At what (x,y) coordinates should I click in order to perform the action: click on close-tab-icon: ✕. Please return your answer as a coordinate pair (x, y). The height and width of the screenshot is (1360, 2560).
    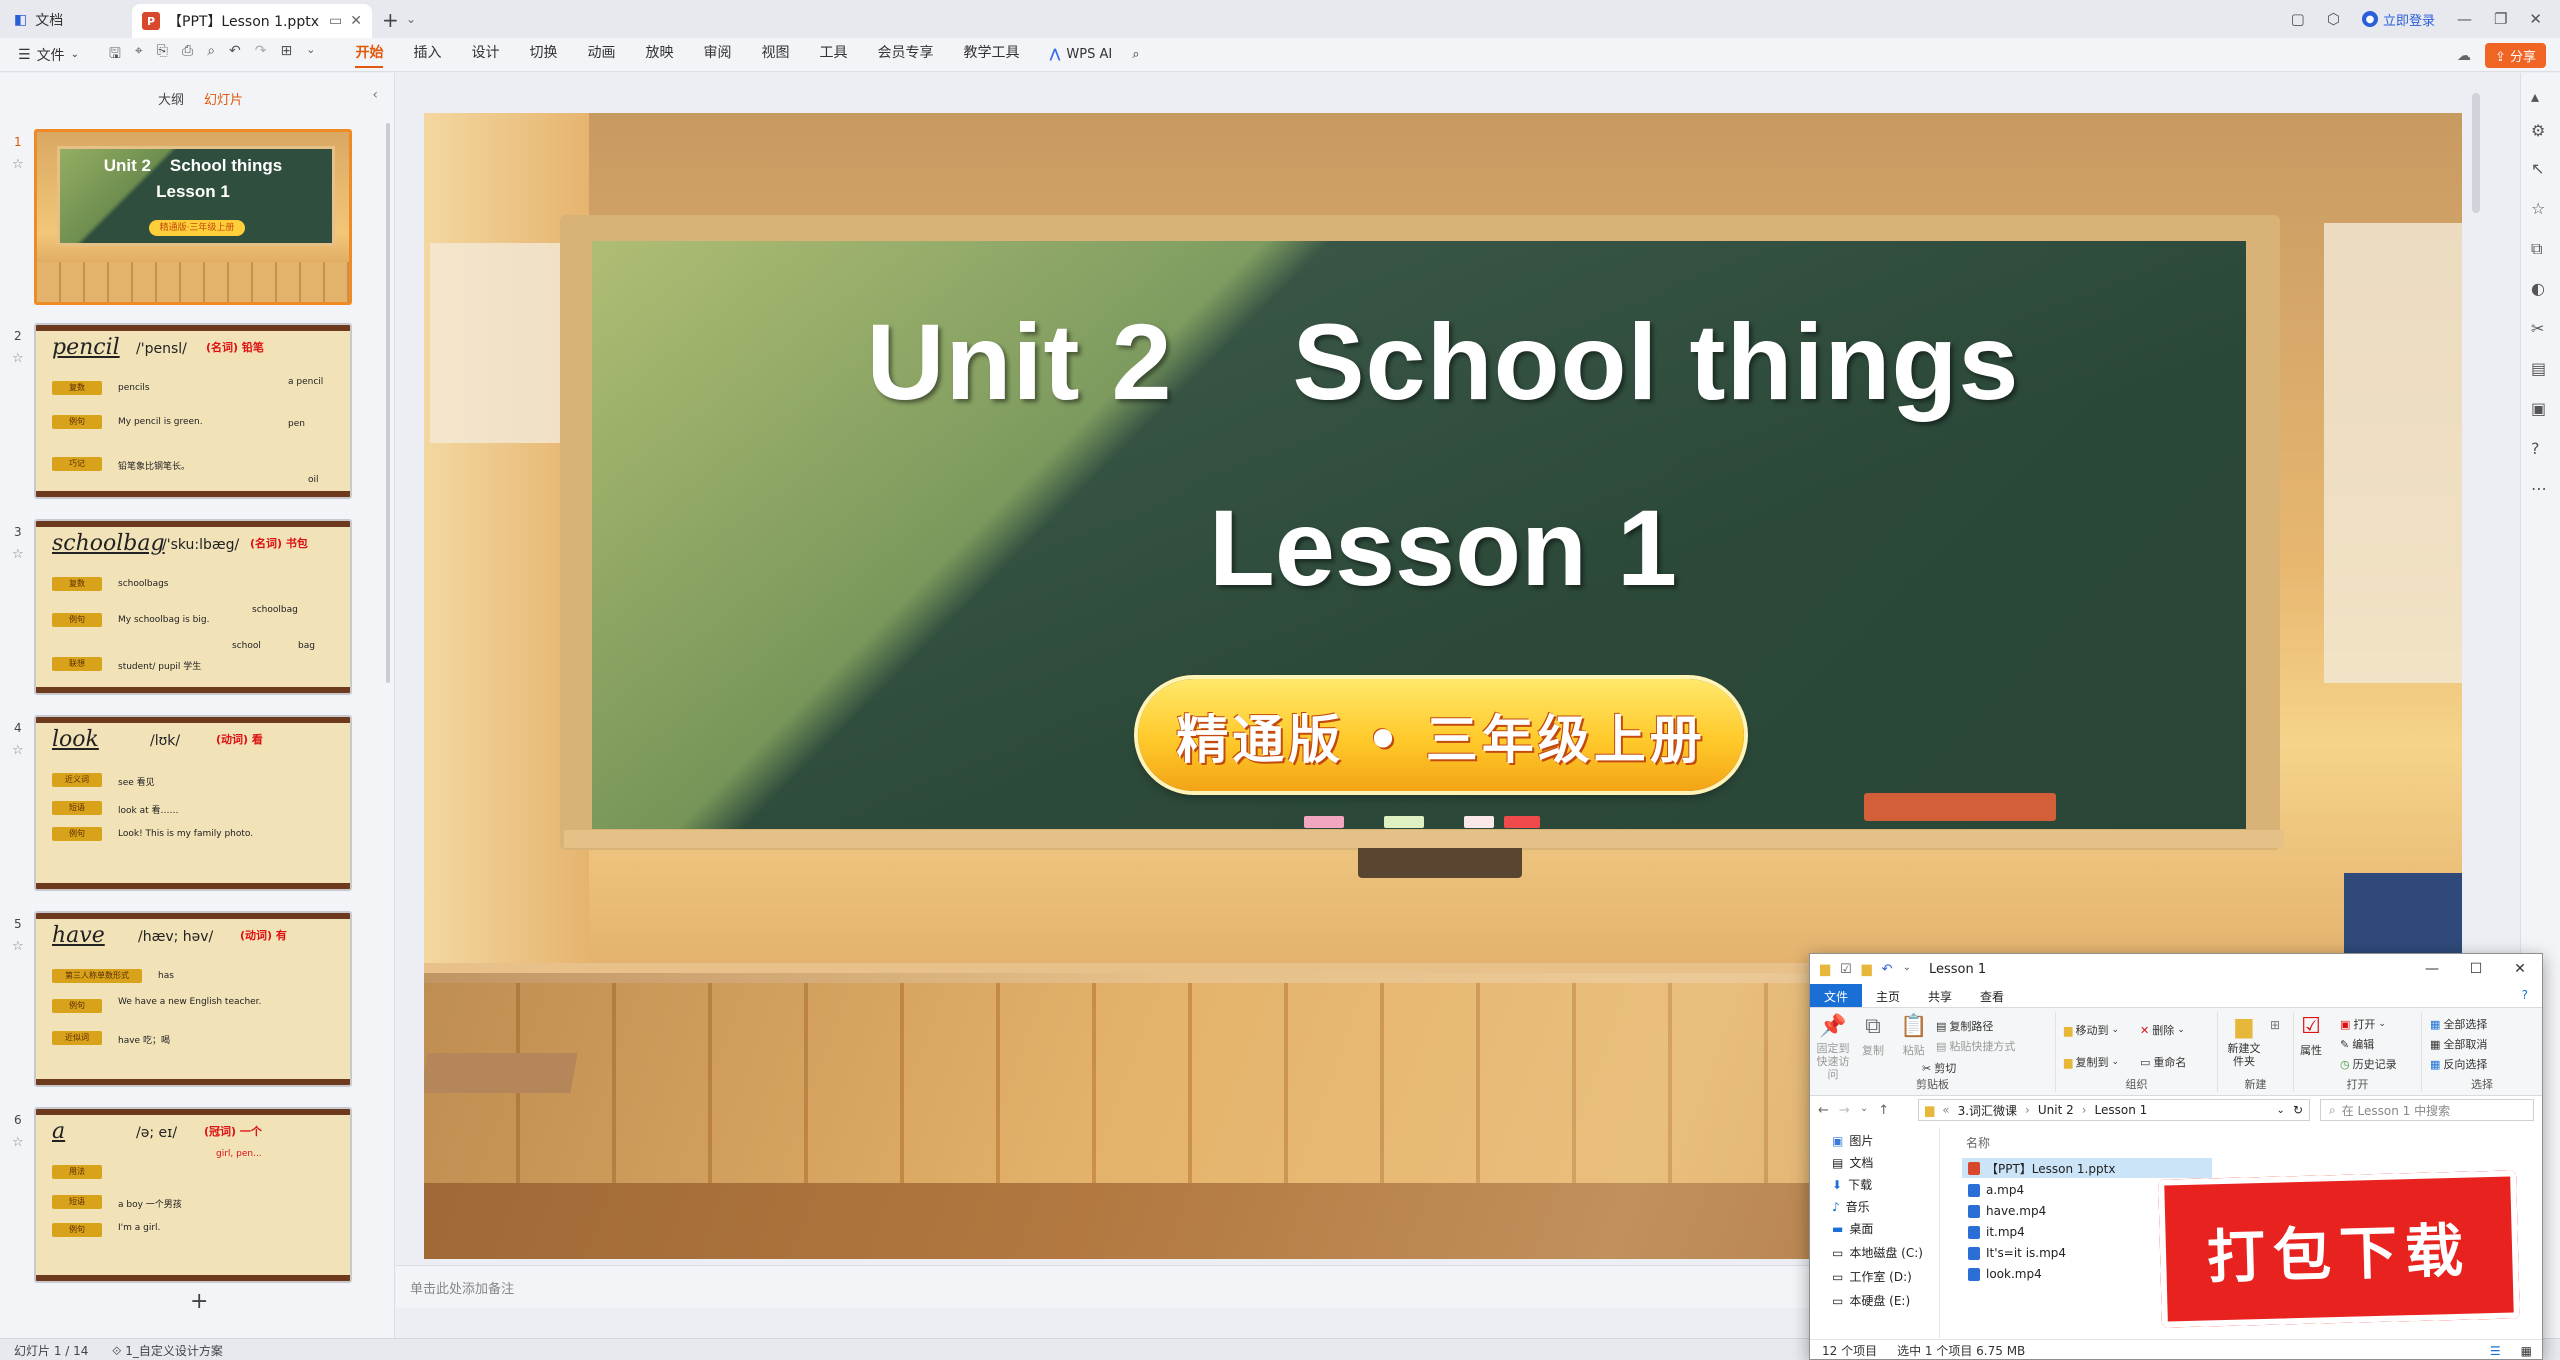
    Looking at the image, I should click on (356, 21).